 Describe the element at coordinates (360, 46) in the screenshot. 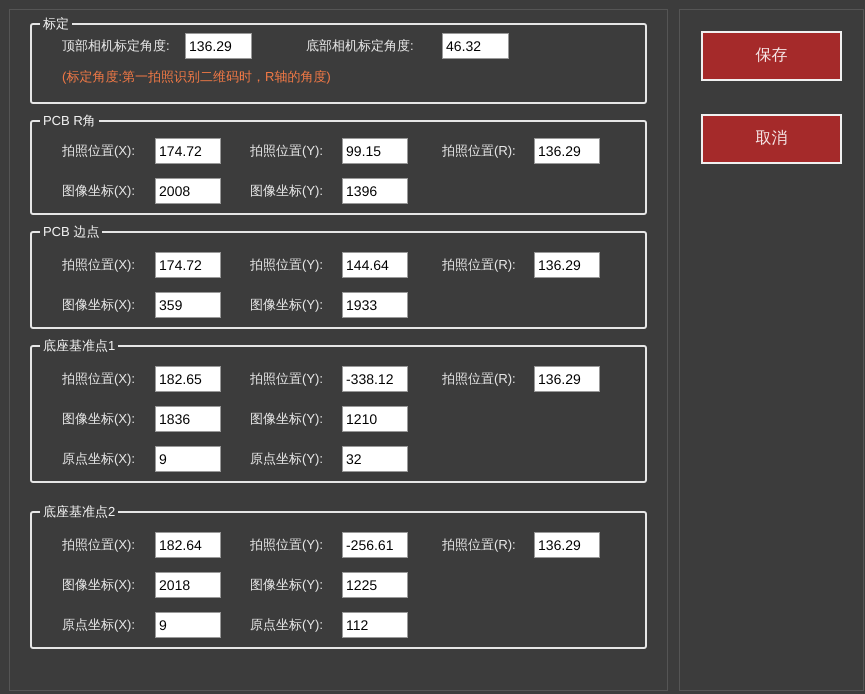

I see `field-label: 底部相机标定角度:` at that location.